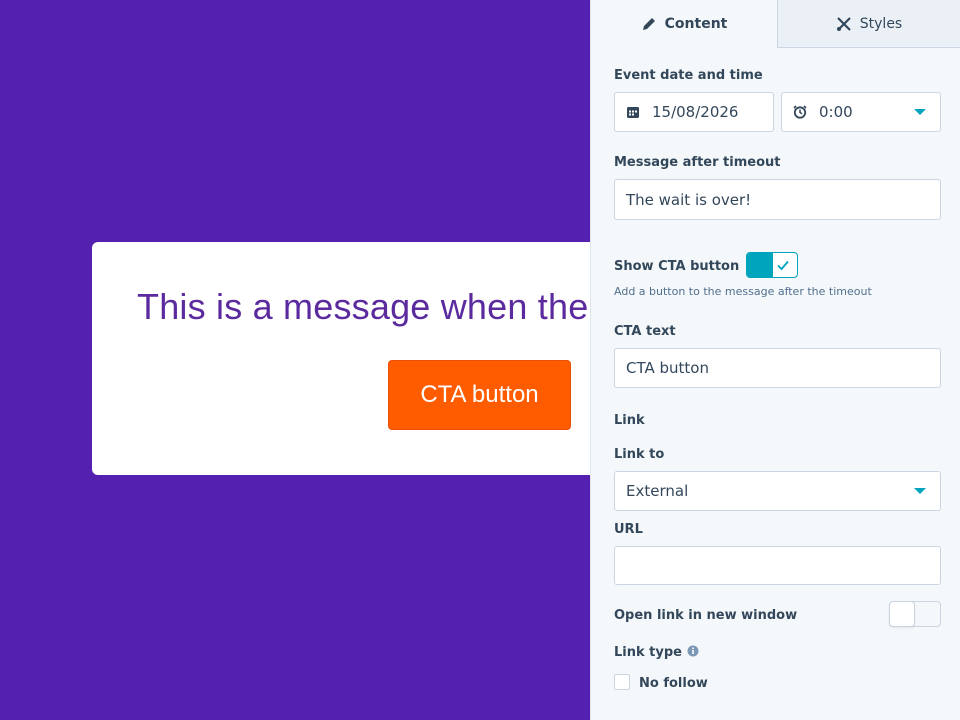  I want to click on brush-icon, so click(843, 23).